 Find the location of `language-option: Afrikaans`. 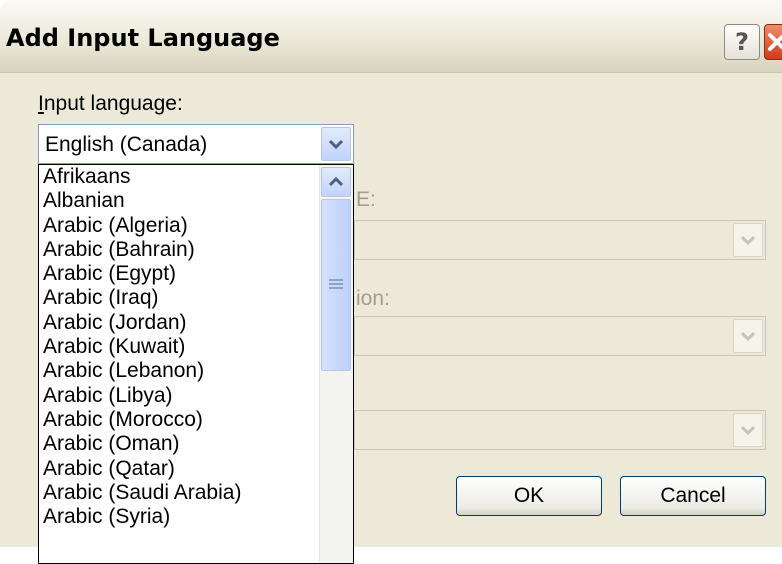

language-option: Afrikaans is located at coordinates (196, 177).